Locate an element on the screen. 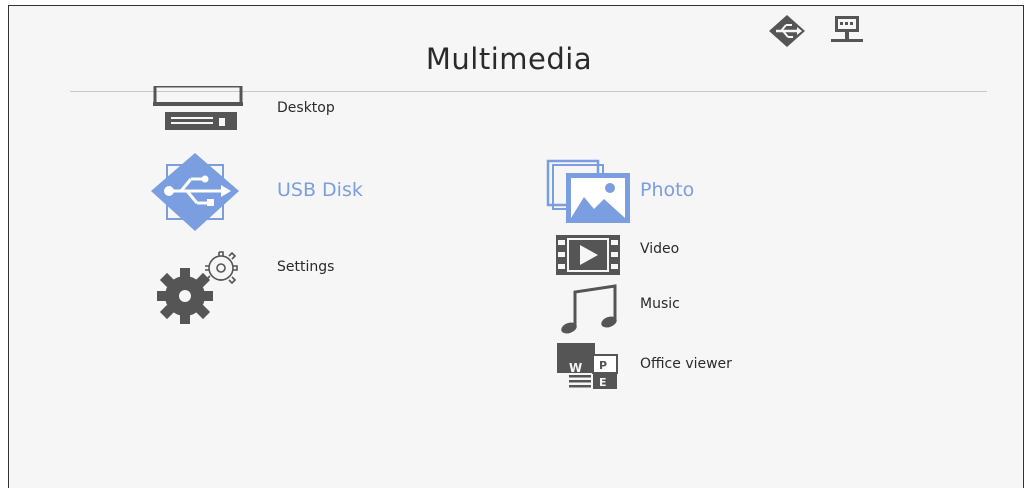 The height and width of the screenshot is (488, 1024). music-note-icon is located at coordinates (589, 309).